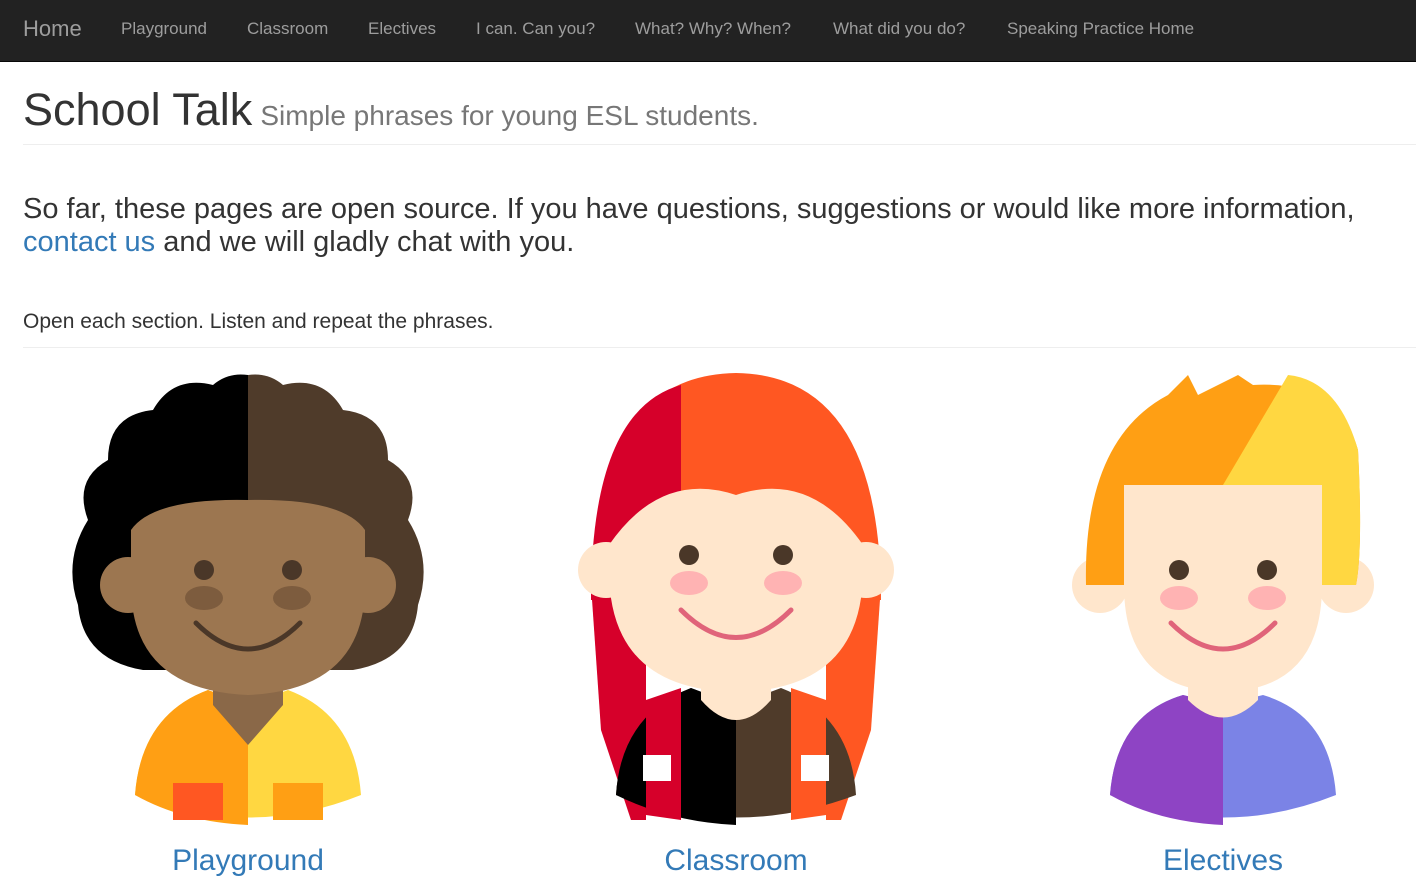 The width and height of the screenshot is (1416, 889). I want to click on nav-item-what-why-when: What? Why? When?, so click(713, 29).